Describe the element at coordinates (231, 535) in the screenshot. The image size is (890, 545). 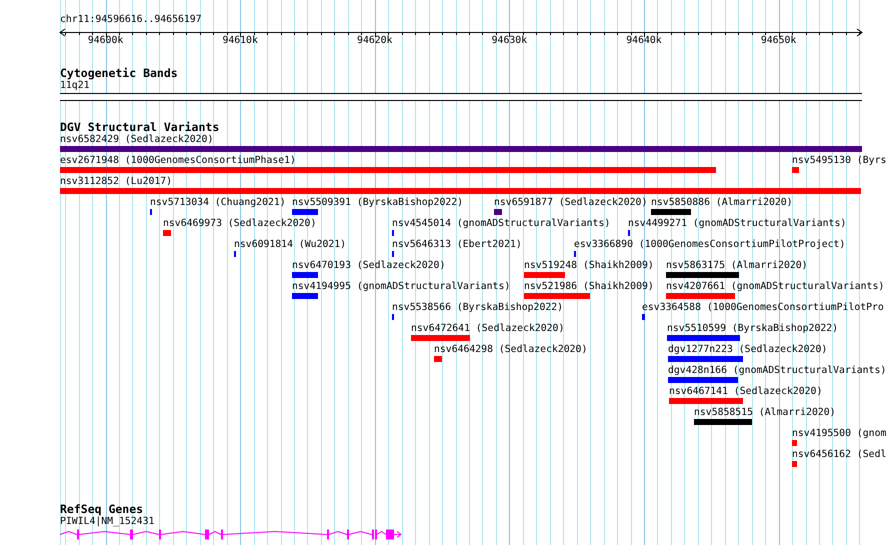
I see `gene-model-drawing` at that location.